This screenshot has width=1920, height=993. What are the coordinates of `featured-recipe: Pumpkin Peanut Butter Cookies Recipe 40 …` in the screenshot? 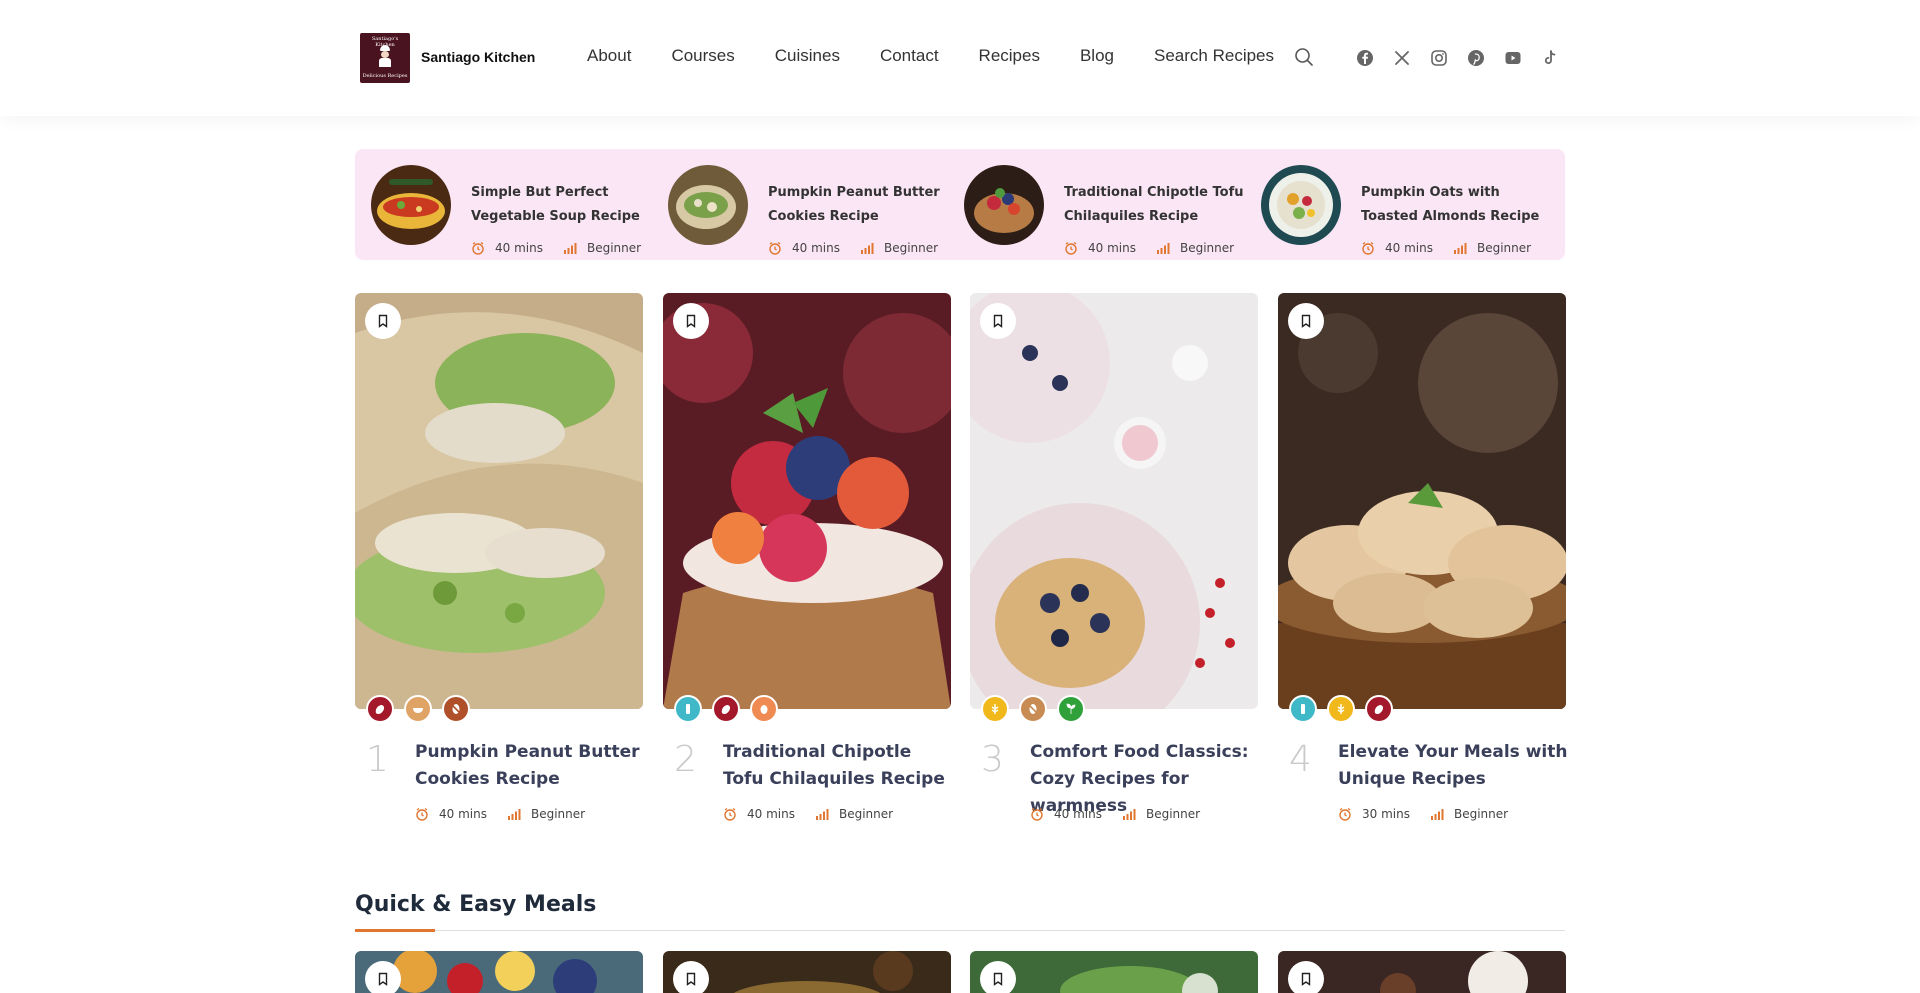 It's located at (797, 210).